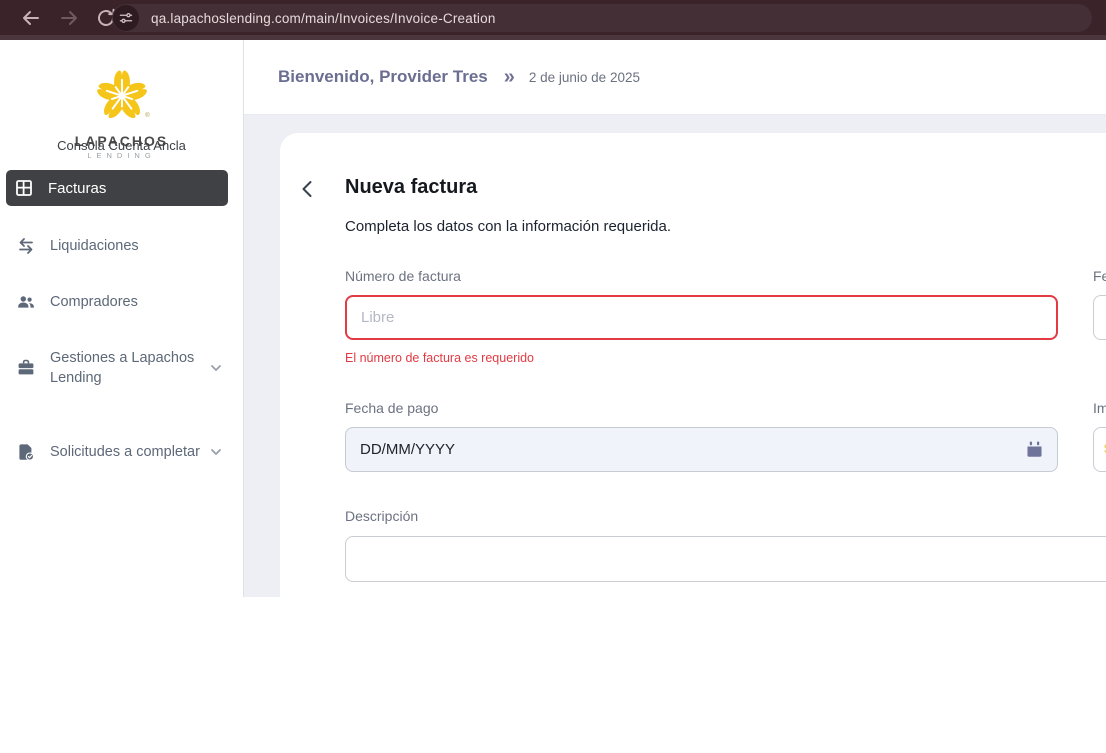 The width and height of the screenshot is (1106, 753). What do you see at coordinates (77, 188) in the screenshot?
I see `sidebar-item-label: Facturas` at bounding box center [77, 188].